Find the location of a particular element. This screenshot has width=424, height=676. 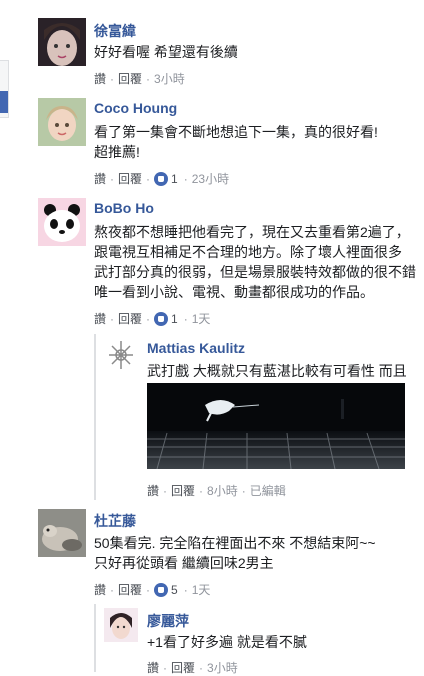

comment-author: Coco Houng is located at coordinates (135, 108).